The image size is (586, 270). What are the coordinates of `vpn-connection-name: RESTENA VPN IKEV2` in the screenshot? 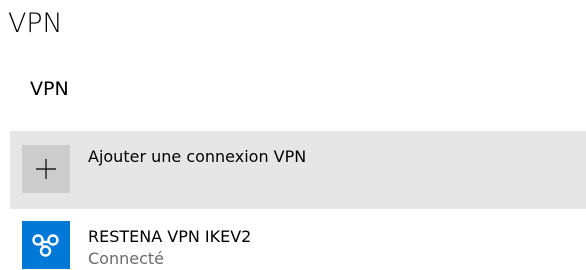 It's located at (170, 236).